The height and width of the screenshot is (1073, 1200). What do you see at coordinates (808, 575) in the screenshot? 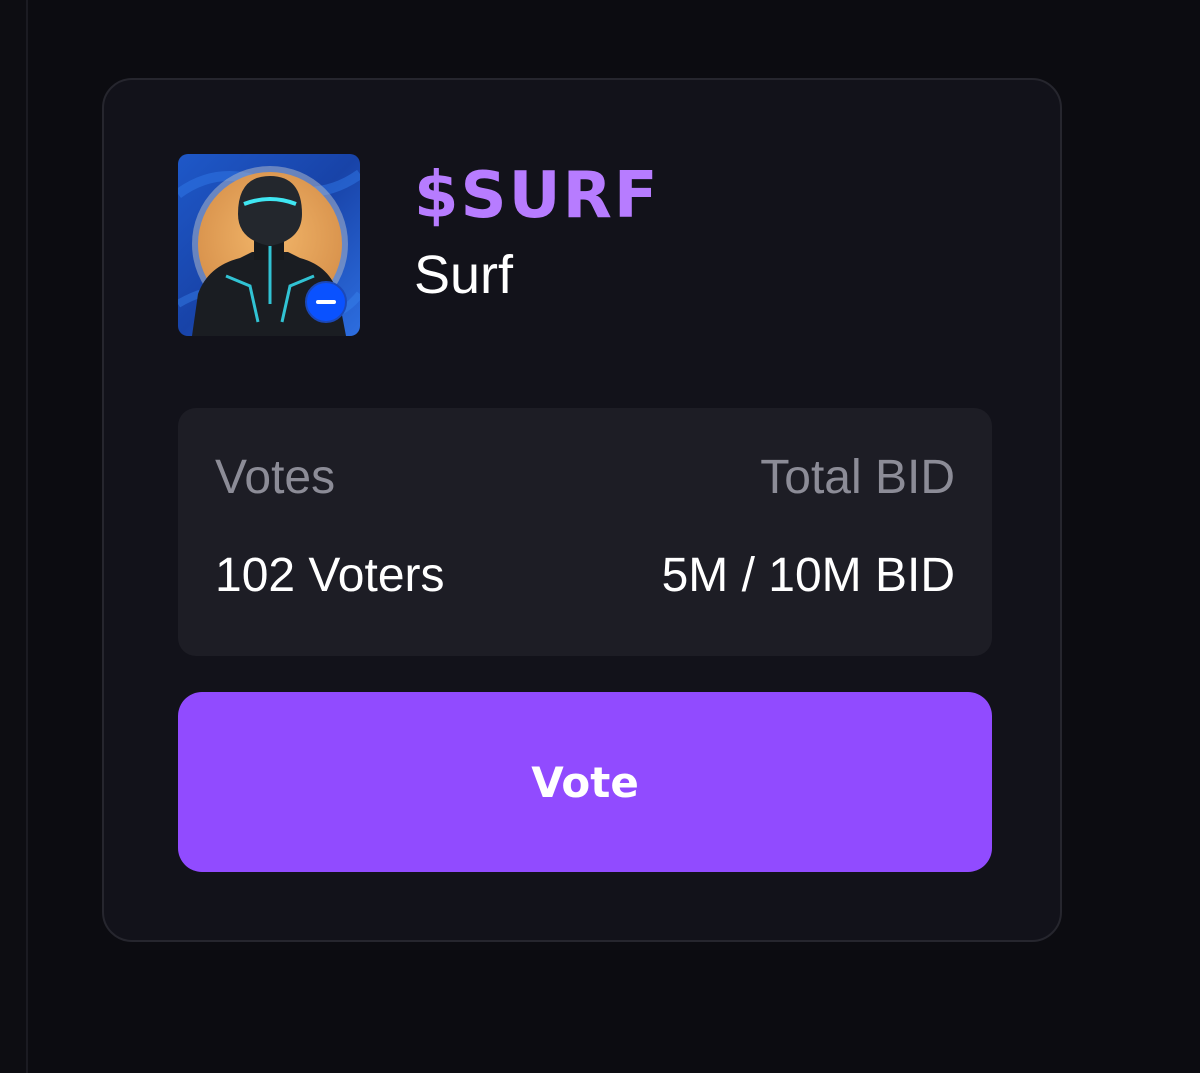
I see `total-bid-value: 5M / 10M BID` at bounding box center [808, 575].